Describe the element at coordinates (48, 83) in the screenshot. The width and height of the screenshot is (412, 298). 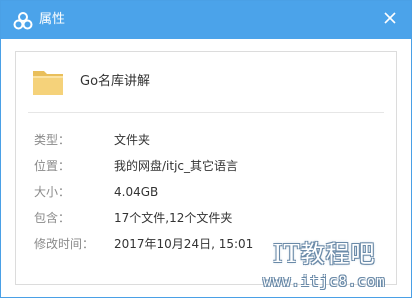
I see `folder-icon` at that location.